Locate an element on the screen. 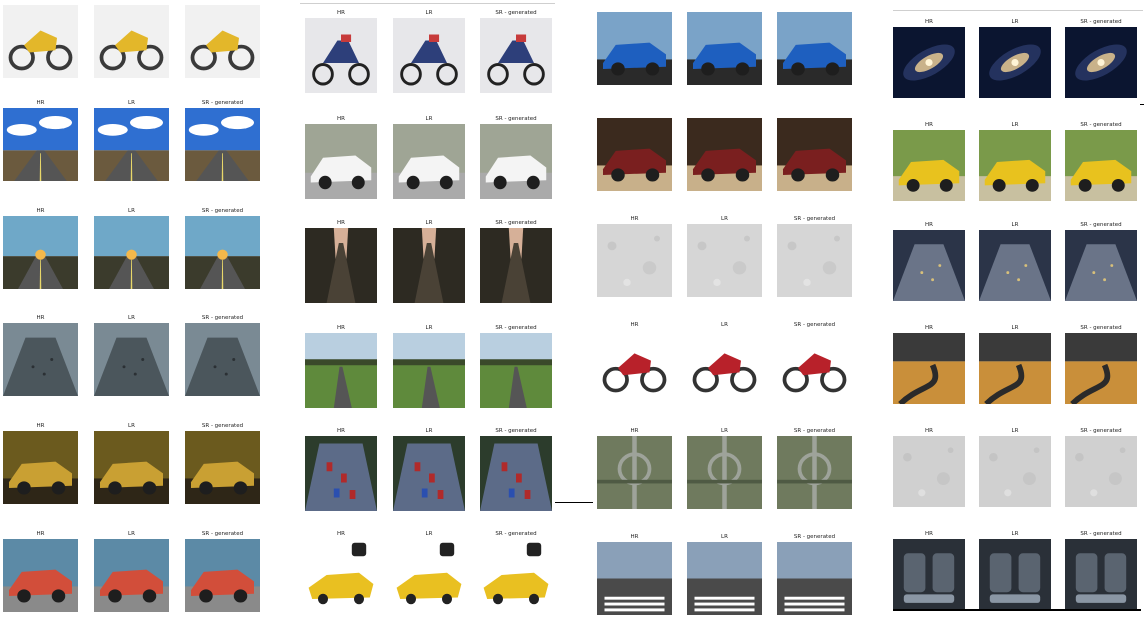  thumbnail-blue-sports-car is located at coordinates (814, 48).